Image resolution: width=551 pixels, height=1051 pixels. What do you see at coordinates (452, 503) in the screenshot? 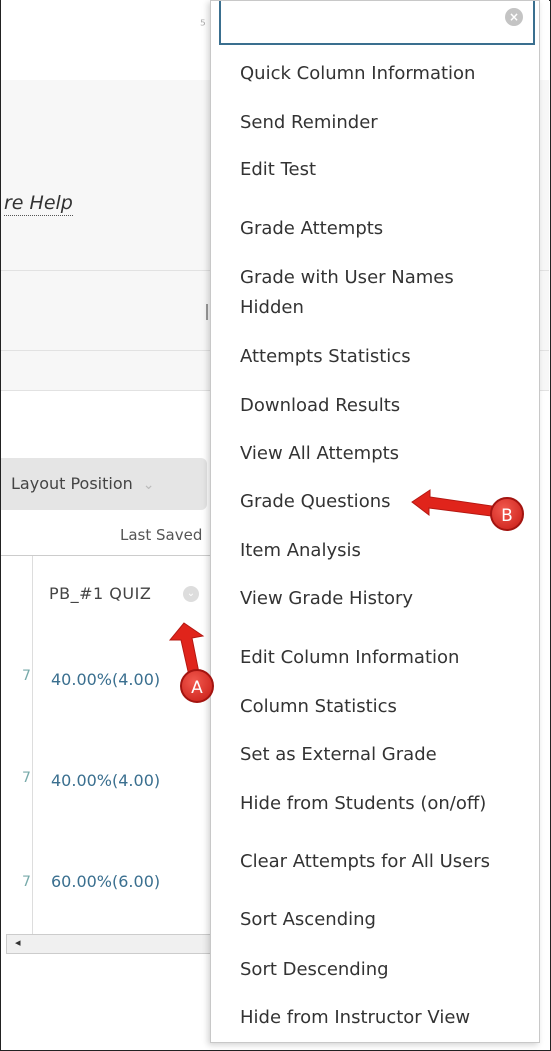
I see `annotation-arrow-b` at bounding box center [452, 503].